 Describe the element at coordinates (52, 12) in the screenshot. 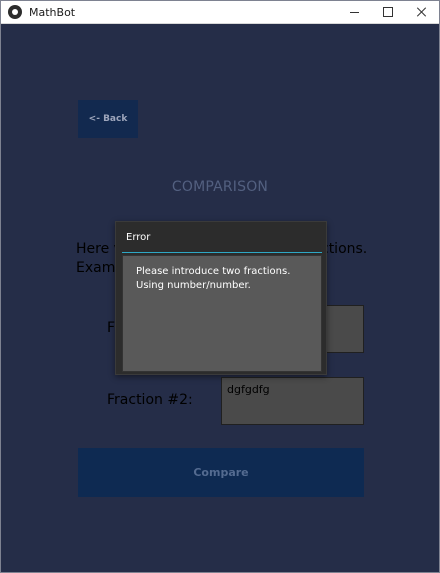

I see `window-title: MathBot` at that location.